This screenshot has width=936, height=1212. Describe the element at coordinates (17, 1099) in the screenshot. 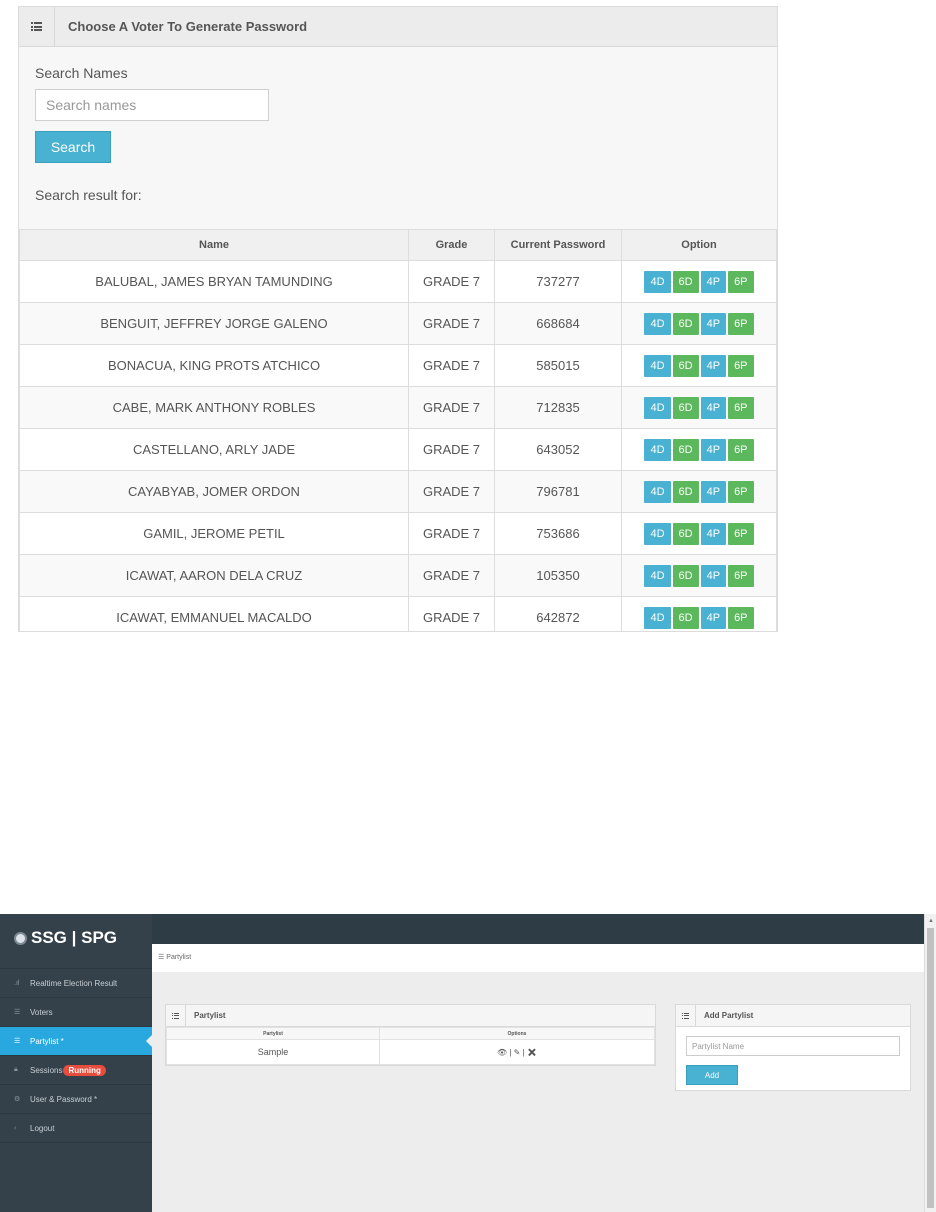

I see `gear-icon: ⚙` at that location.